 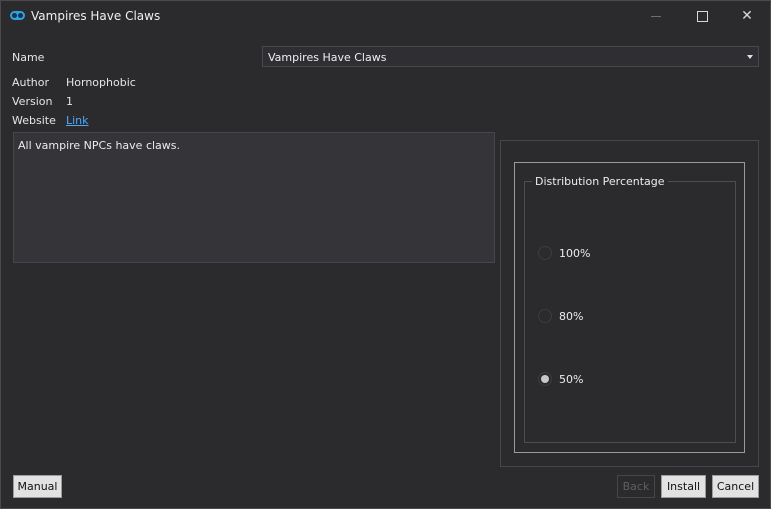 What do you see at coordinates (31, 82) in the screenshot?
I see `author-label: Author` at bounding box center [31, 82].